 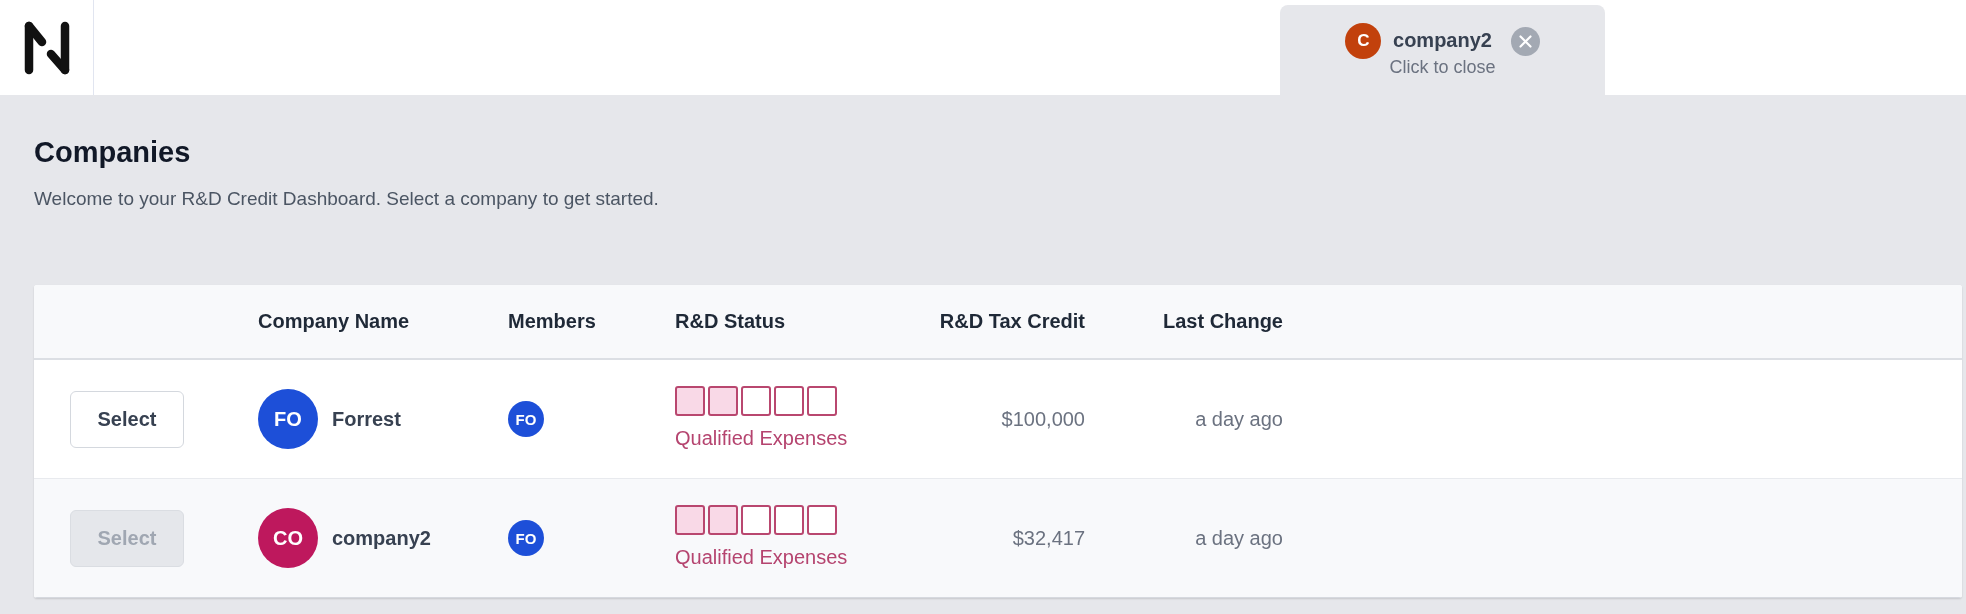 What do you see at coordinates (1525, 41) in the screenshot?
I see `close-icon` at bounding box center [1525, 41].